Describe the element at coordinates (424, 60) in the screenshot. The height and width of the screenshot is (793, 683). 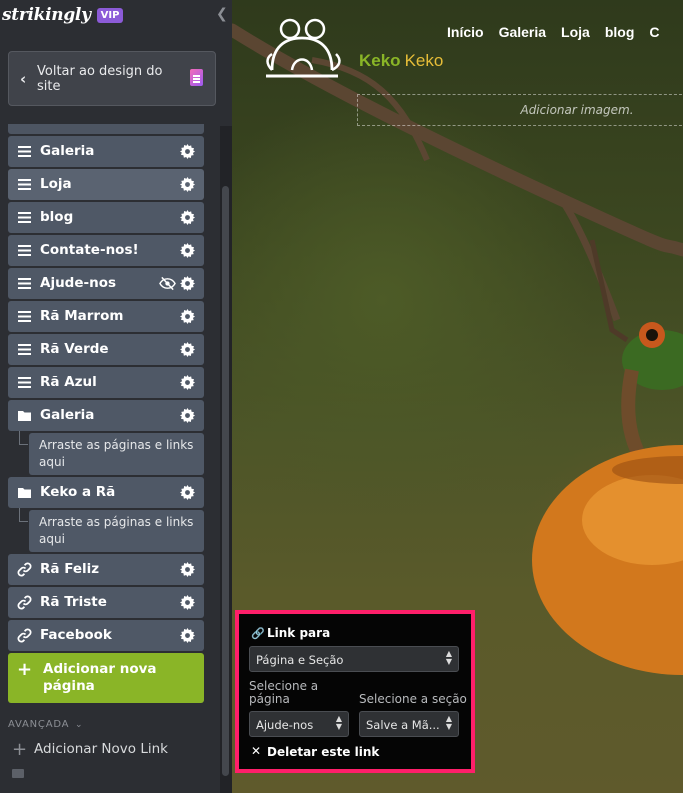
I see `site-name-part2: Keko` at that location.